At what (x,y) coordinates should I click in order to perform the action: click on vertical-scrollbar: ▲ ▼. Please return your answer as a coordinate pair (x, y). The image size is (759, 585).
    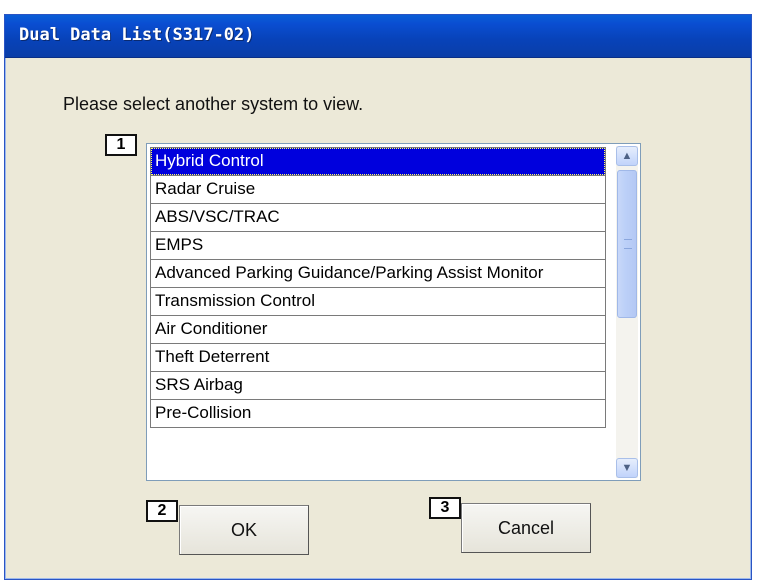
    Looking at the image, I should click on (627, 312).